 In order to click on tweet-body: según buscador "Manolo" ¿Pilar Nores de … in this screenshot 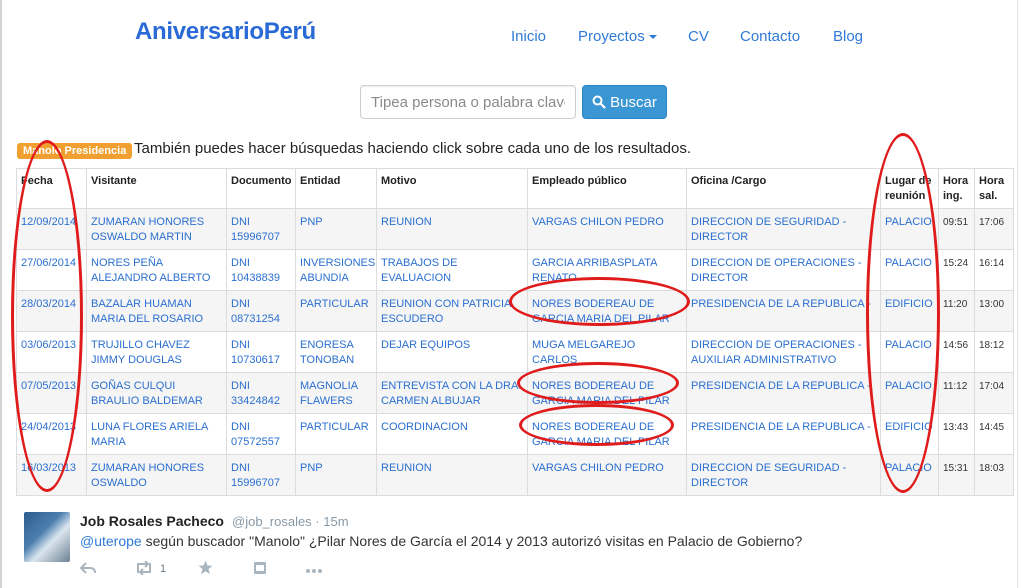, I will do `click(472, 541)`.